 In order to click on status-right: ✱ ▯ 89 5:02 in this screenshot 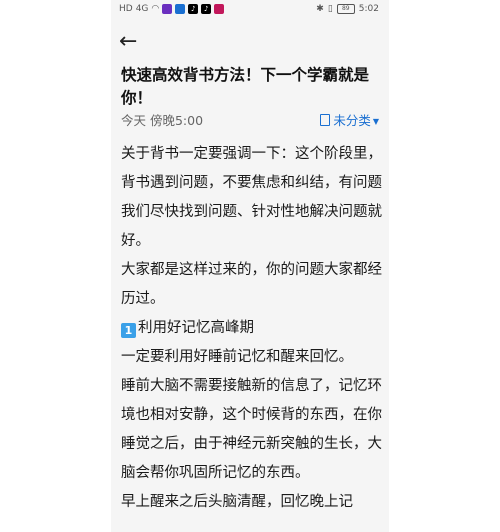, I will do `click(347, 9)`.